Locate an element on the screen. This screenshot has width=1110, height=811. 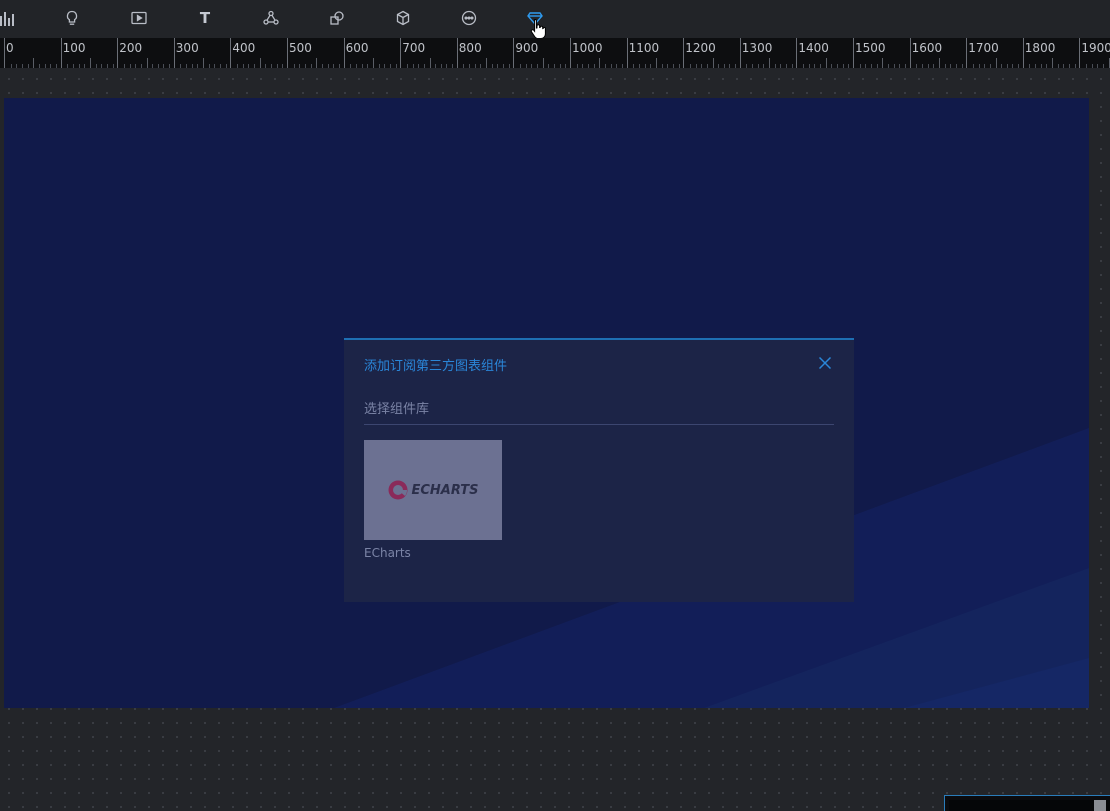
more-icon is located at coordinates (469, 18).